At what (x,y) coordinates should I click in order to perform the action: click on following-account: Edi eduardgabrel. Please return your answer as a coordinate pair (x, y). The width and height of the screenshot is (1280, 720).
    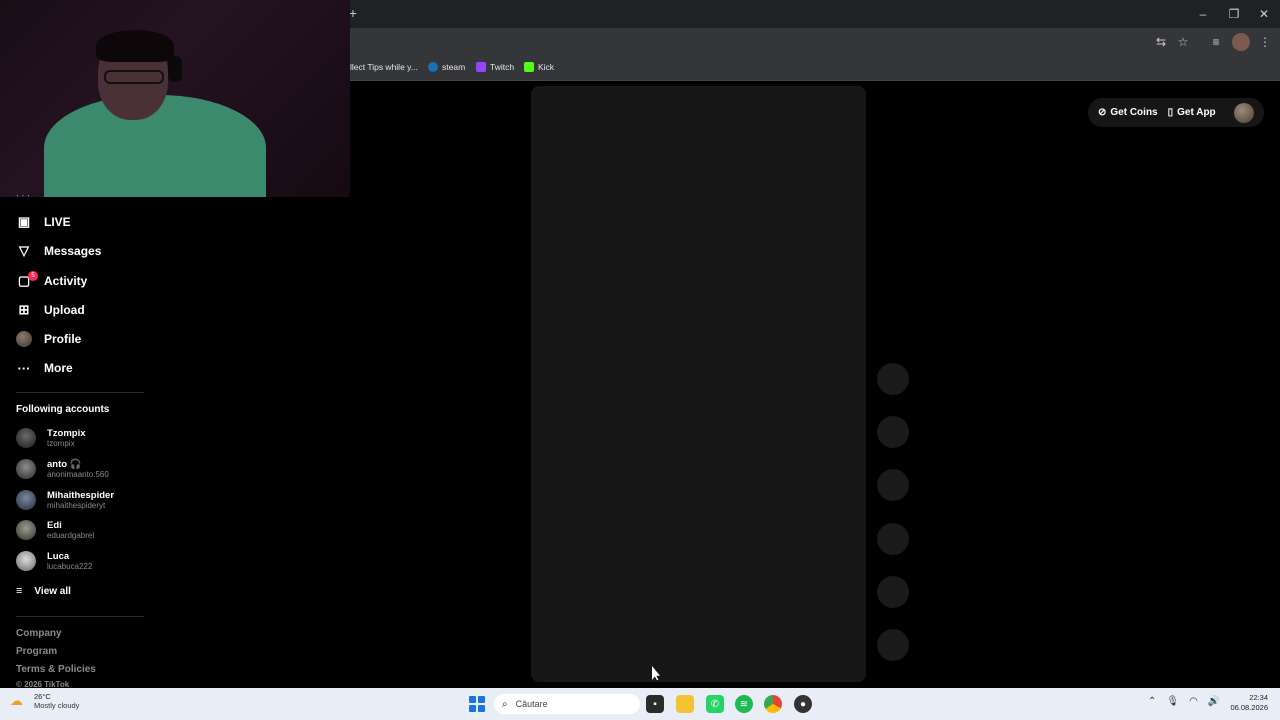
    Looking at the image, I should click on (55, 530).